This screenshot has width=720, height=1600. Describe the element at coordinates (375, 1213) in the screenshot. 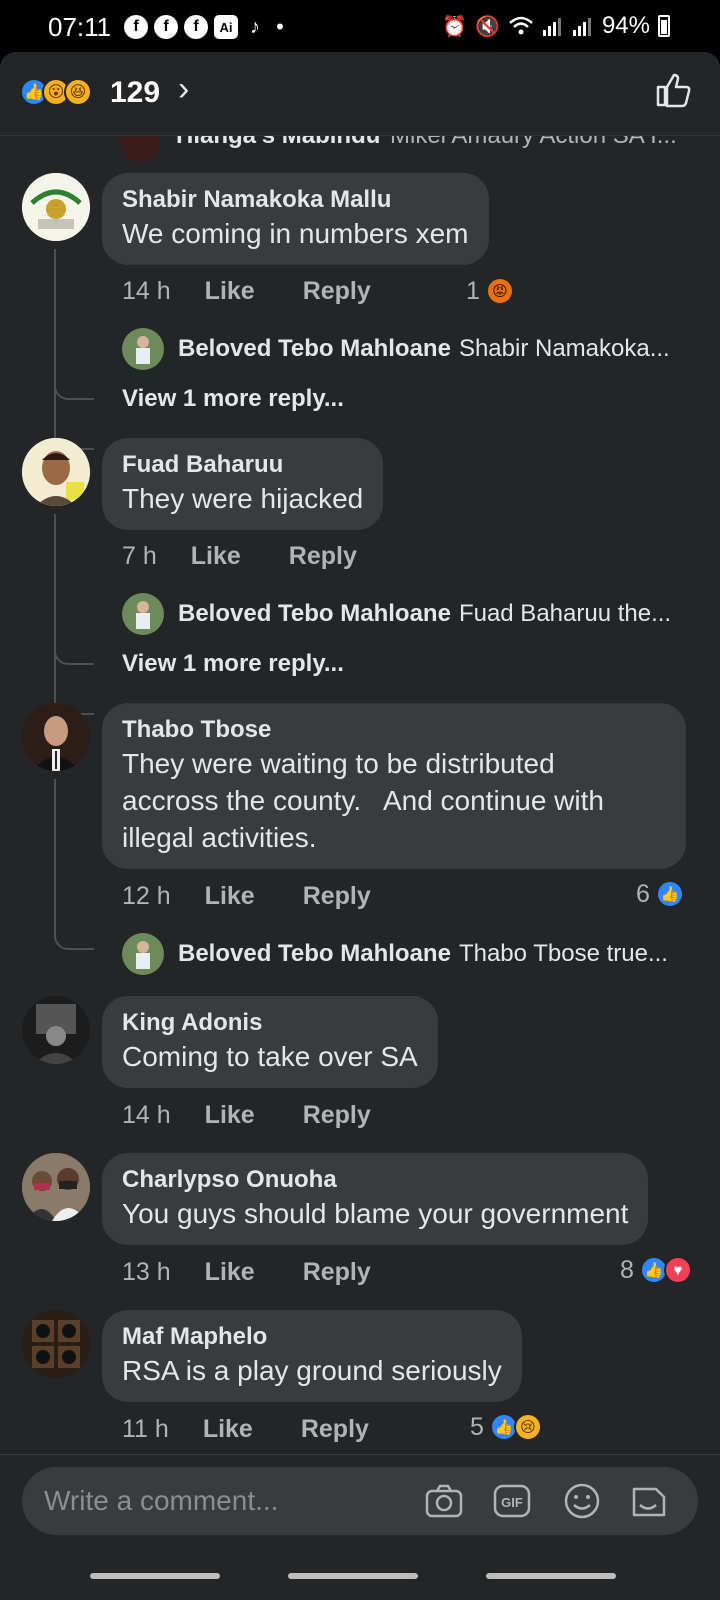

I see `comment-text: You guys should blame your government` at that location.